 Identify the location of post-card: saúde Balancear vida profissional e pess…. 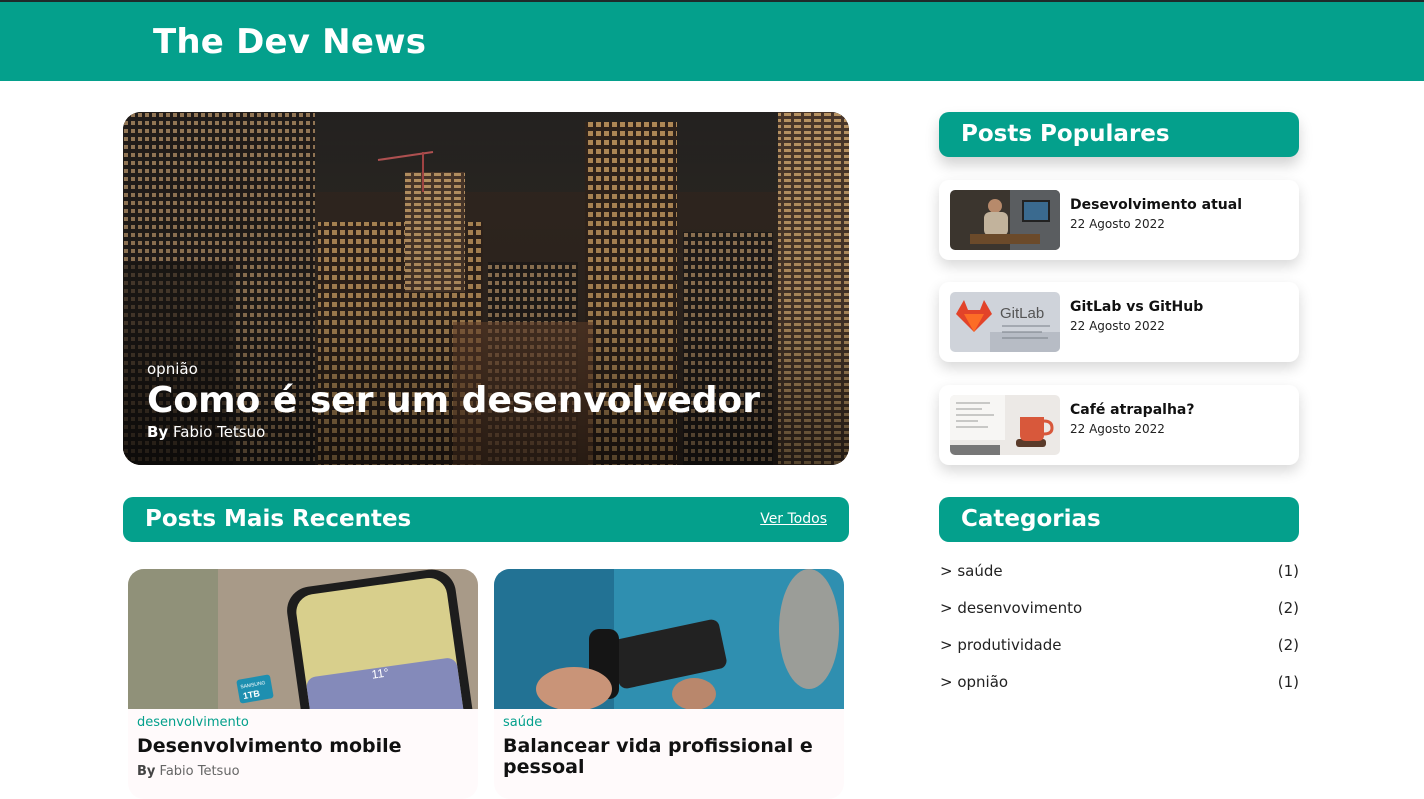
(669, 684).